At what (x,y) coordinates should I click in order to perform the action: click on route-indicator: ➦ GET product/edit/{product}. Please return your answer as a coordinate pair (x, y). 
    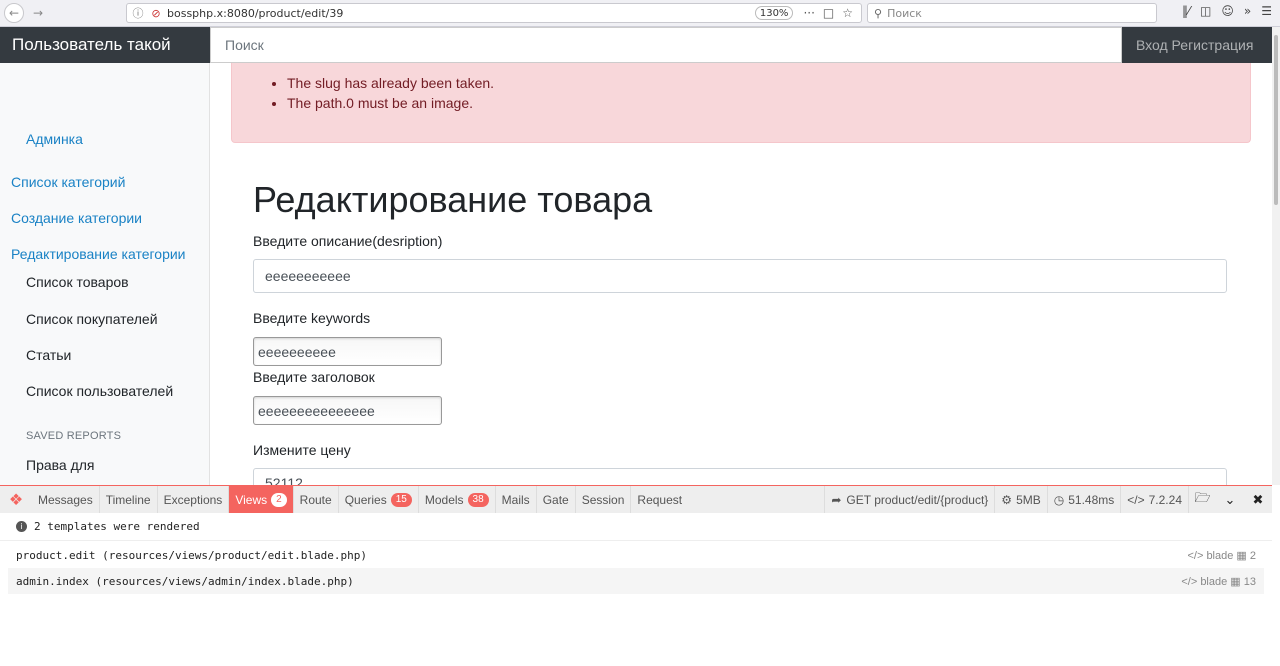
    Looking at the image, I should click on (909, 499).